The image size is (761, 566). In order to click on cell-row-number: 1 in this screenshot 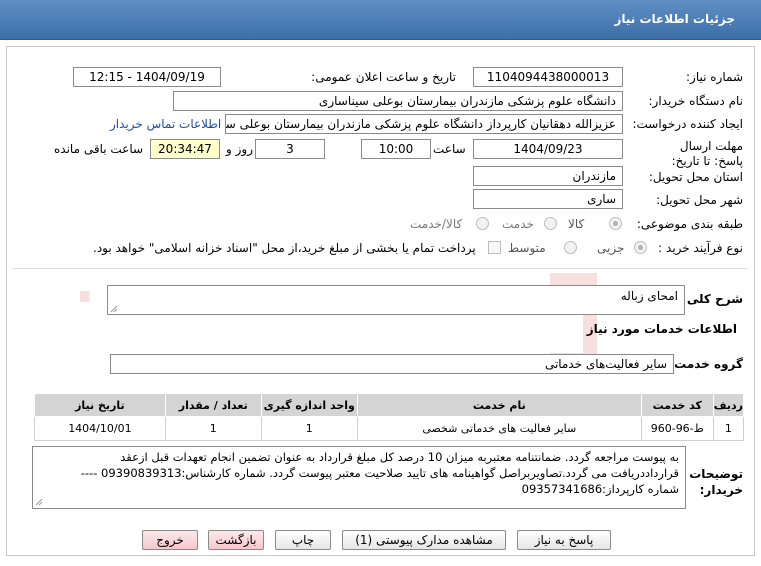, I will do `click(728, 428)`.